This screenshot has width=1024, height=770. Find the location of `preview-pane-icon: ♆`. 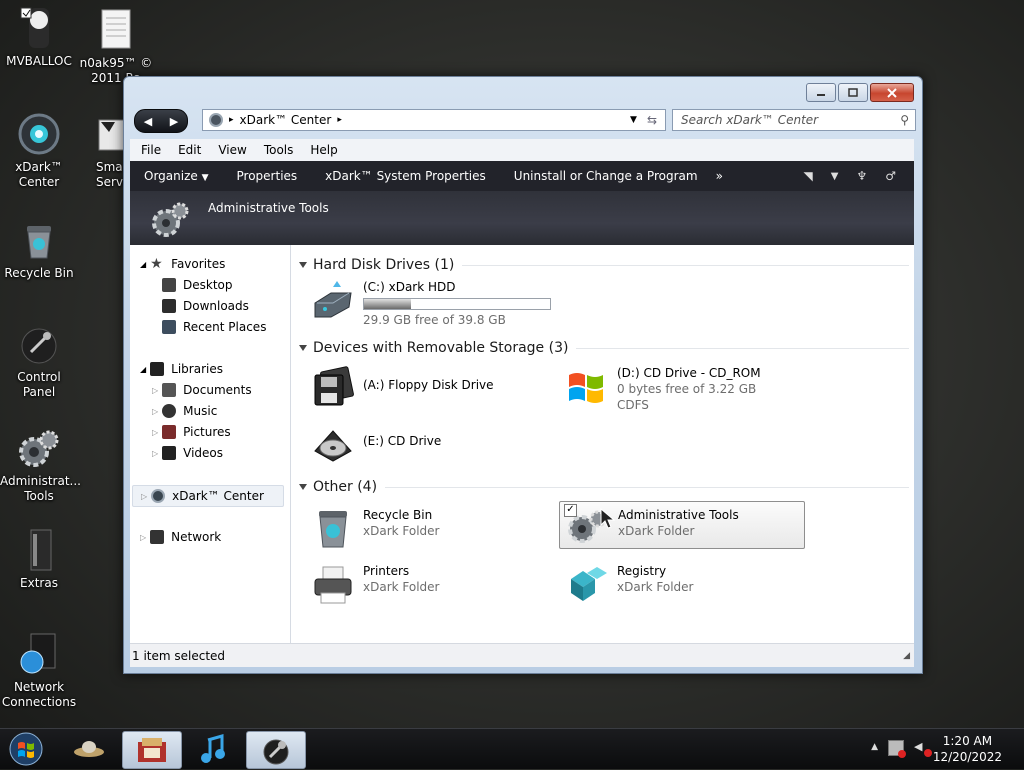

preview-pane-icon: ♆ is located at coordinates (861, 176).